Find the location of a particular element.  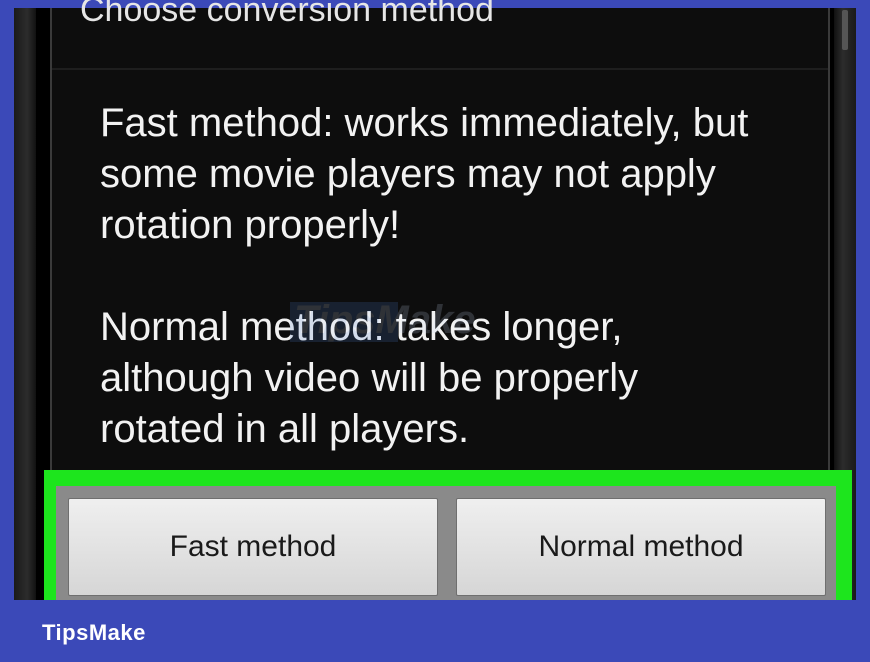

brand-label: TipsMake is located at coordinates (94, 632).